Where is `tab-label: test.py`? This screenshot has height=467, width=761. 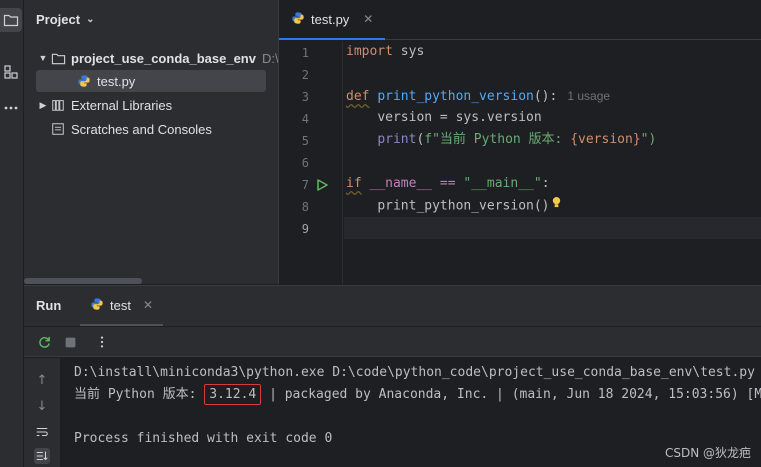
tab-label: test.py is located at coordinates (330, 19).